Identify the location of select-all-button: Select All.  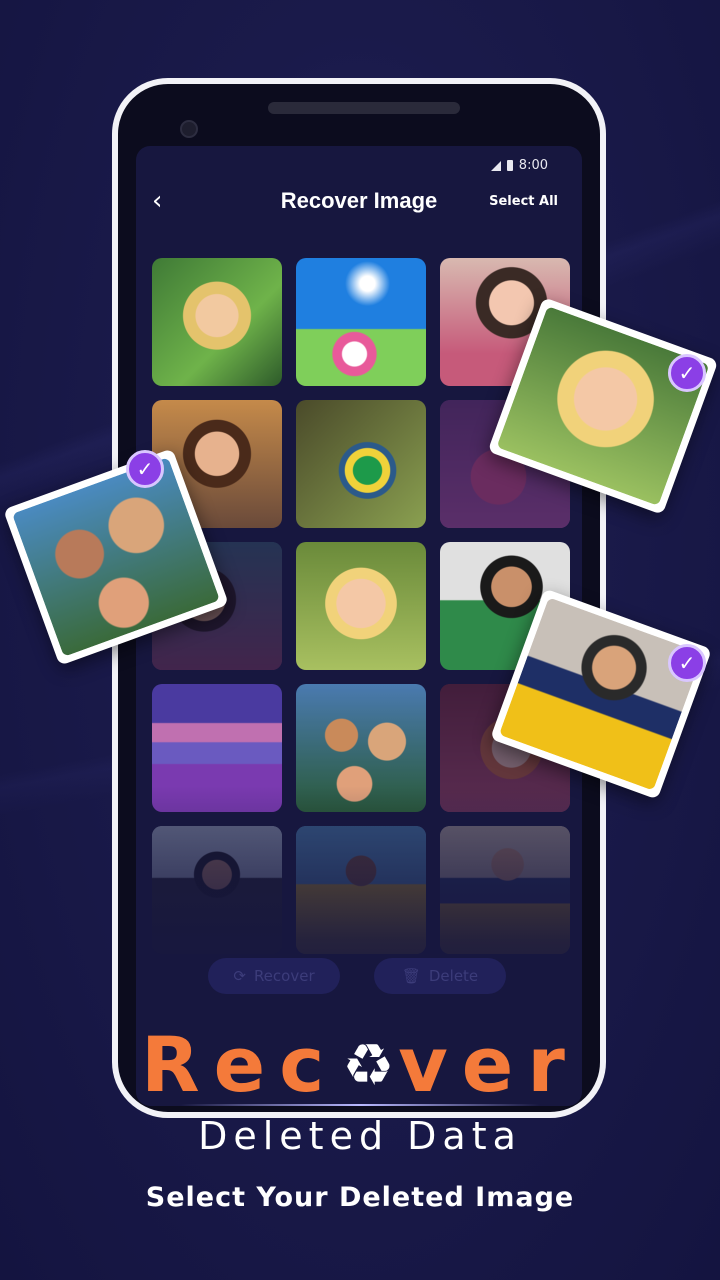
(523, 201).